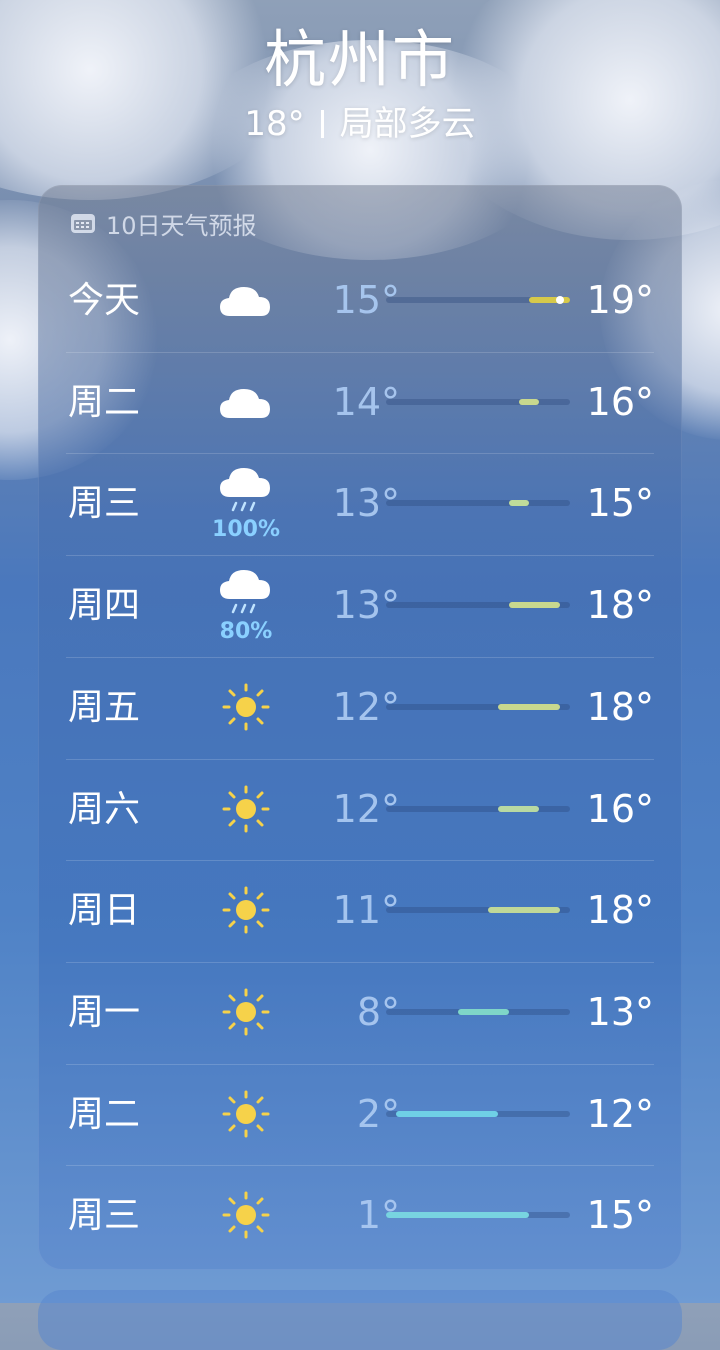  I want to click on forecast-row: 周二 14° 16°, so click(360, 402).